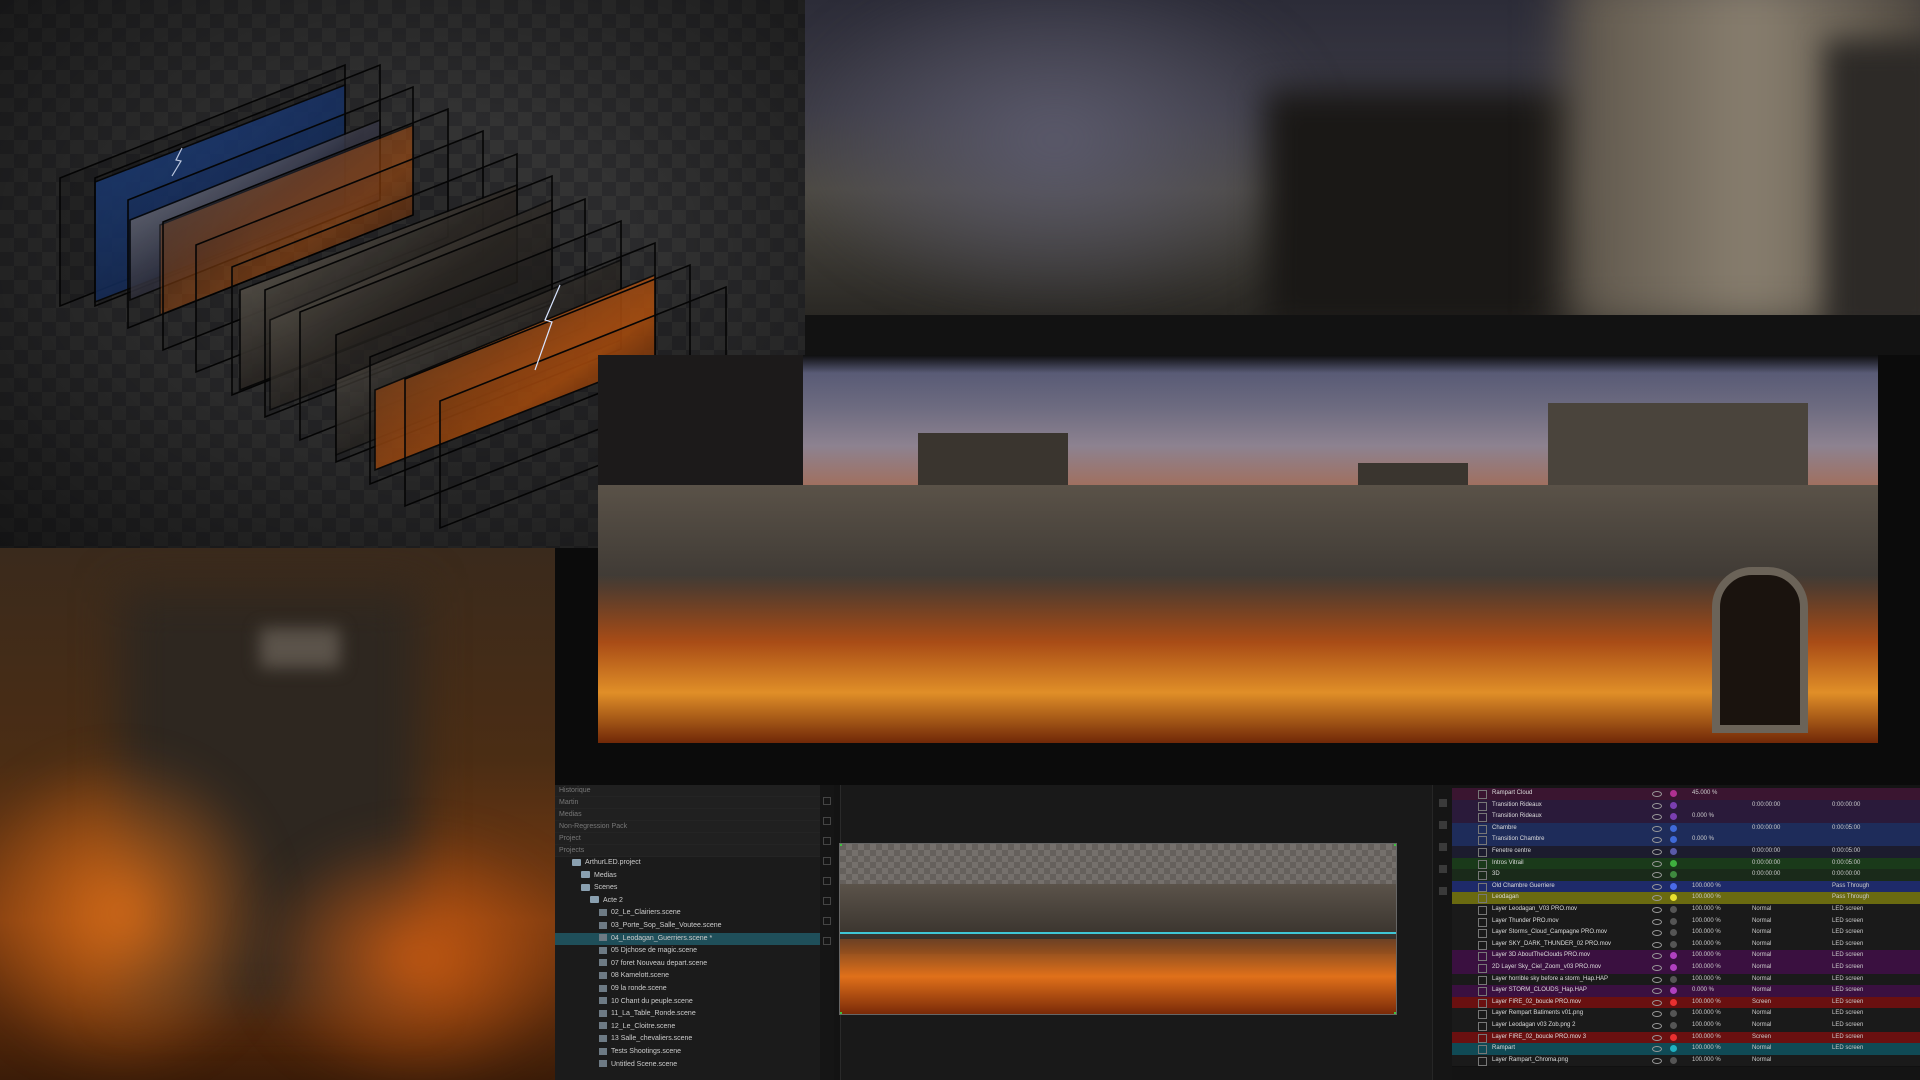  Describe the element at coordinates (687, 851) in the screenshot. I see `browser-section-header: Projects` at that location.